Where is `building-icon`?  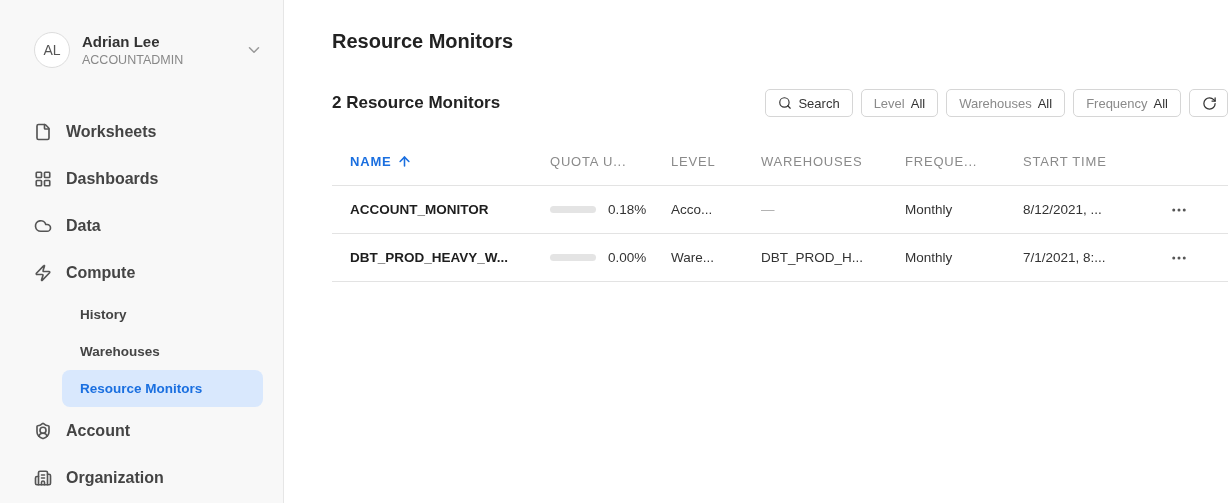
building-icon is located at coordinates (43, 477).